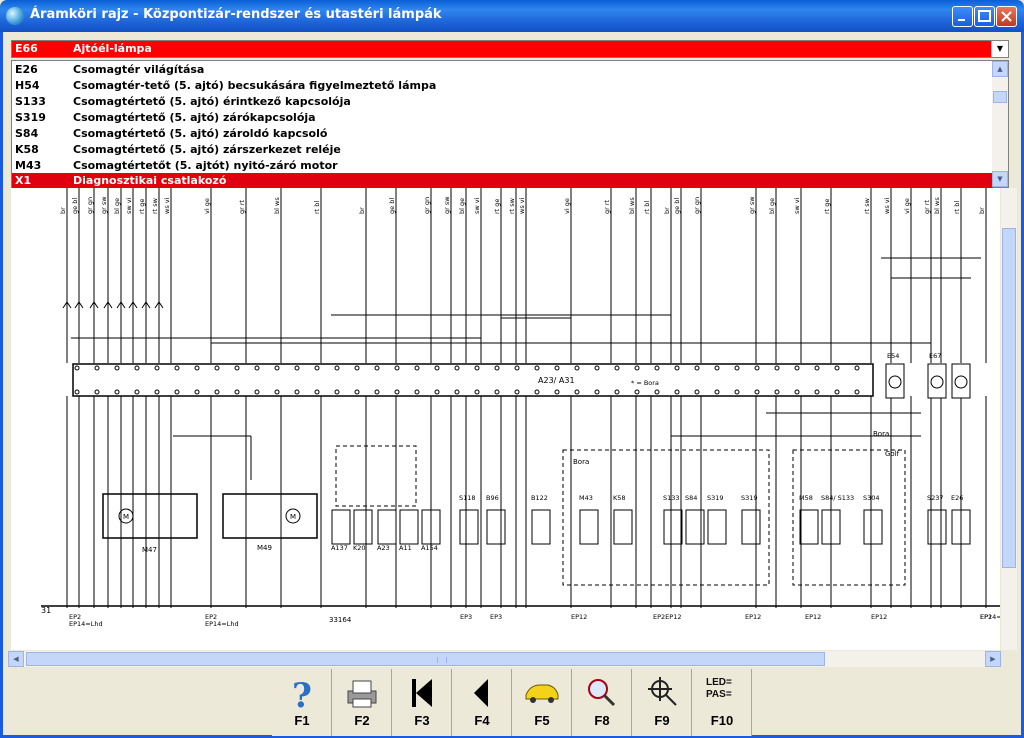 Image resolution: width=1024 pixels, height=738 pixels. Describe the element at coordinates (264, 548) in the screenshot. I see `component-label: M49` at that location.